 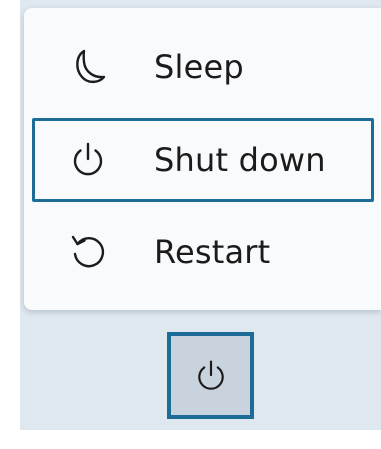 I want to click on menu-item-label: Shut down, so click(x=240, y=160).